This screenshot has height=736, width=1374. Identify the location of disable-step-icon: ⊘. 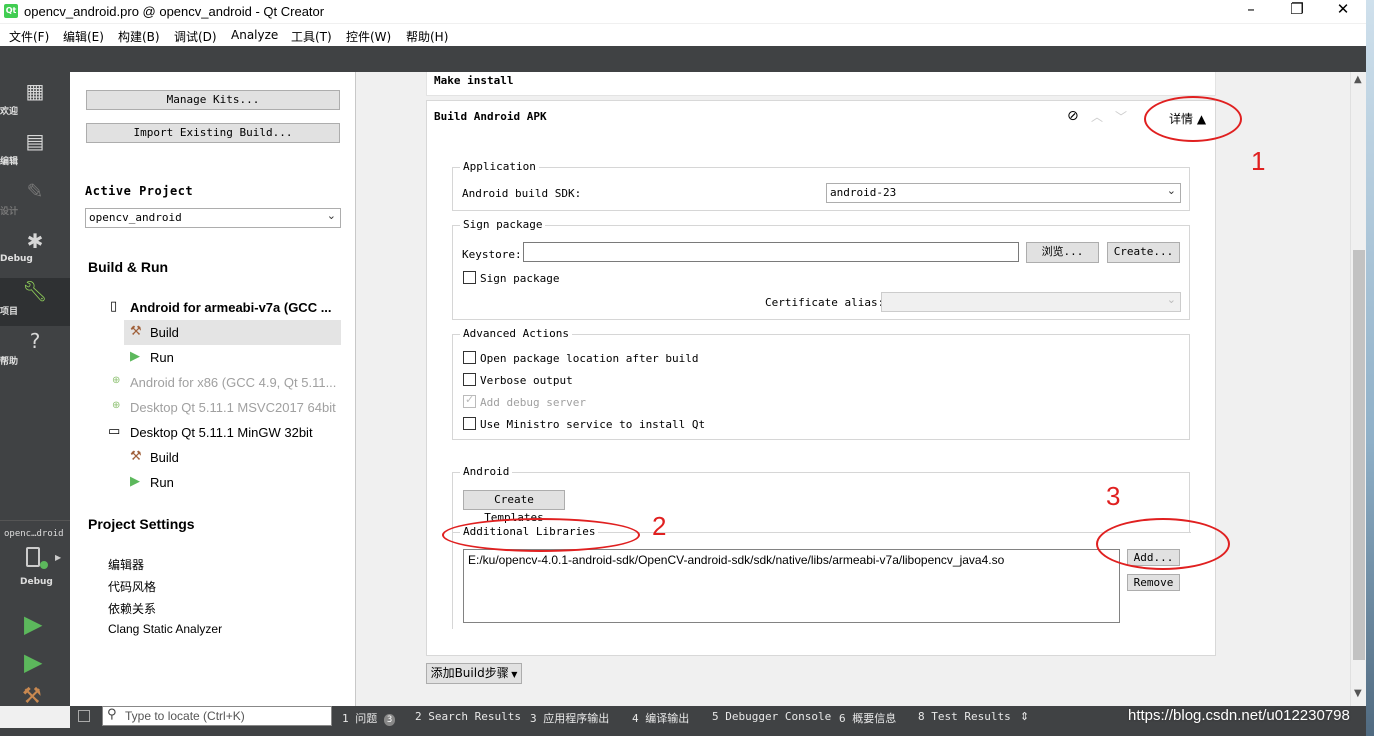
(1073, 116).